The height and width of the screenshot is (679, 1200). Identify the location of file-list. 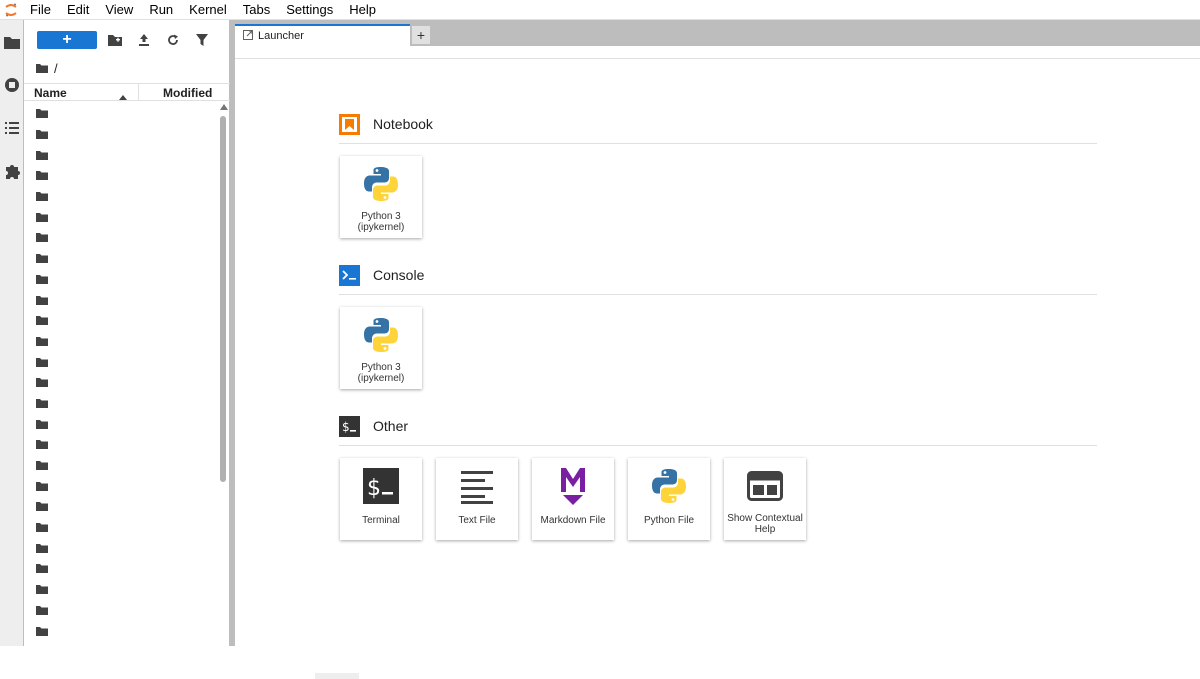
(121, 375).